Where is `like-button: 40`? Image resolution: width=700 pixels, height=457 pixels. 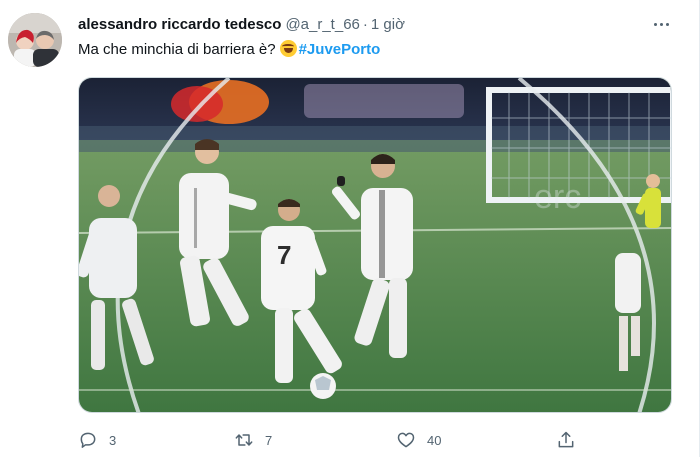
like-button: 40 is located at coordinates (418, 440).